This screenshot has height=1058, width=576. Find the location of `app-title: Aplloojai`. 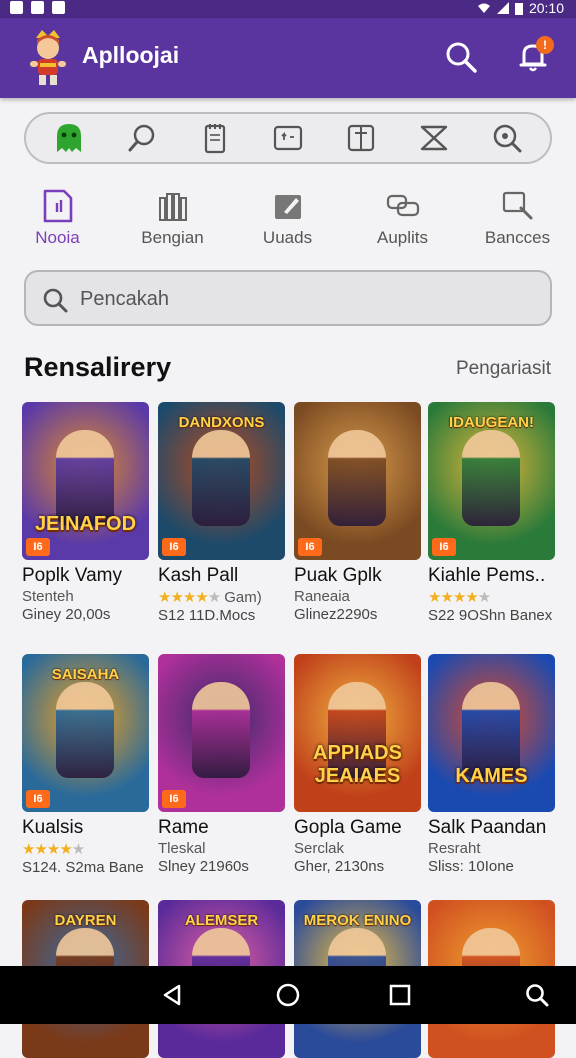

app-title: Aplloojai is located at coordinates (131, 55).